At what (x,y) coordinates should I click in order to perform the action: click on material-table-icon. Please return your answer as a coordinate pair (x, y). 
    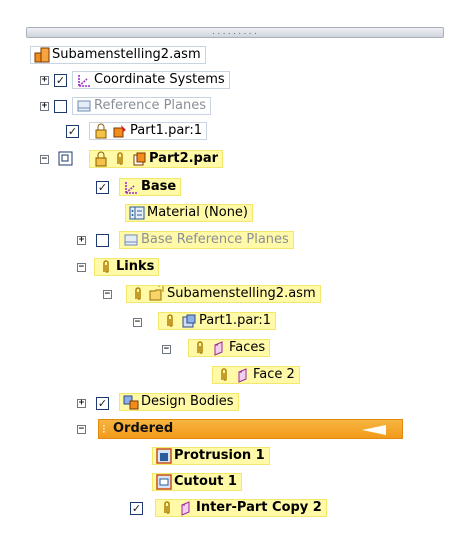
    Looking at the image, I should click on (136, 213).